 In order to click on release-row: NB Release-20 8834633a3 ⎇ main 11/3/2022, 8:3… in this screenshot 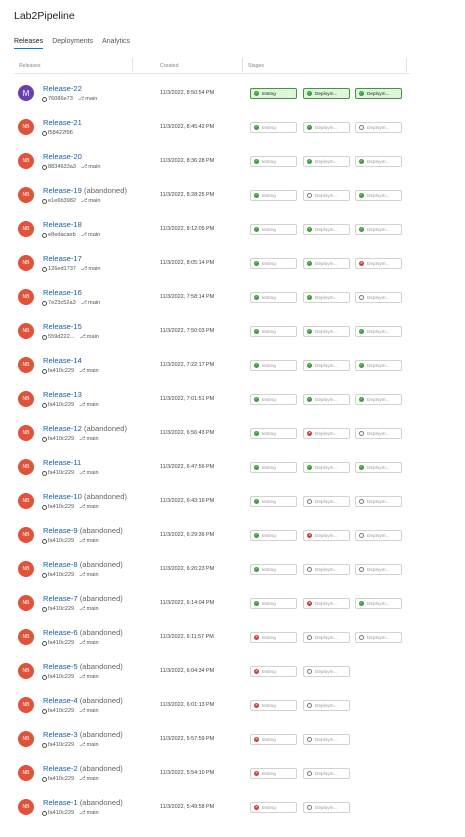, I will do `click(232, 162)`.